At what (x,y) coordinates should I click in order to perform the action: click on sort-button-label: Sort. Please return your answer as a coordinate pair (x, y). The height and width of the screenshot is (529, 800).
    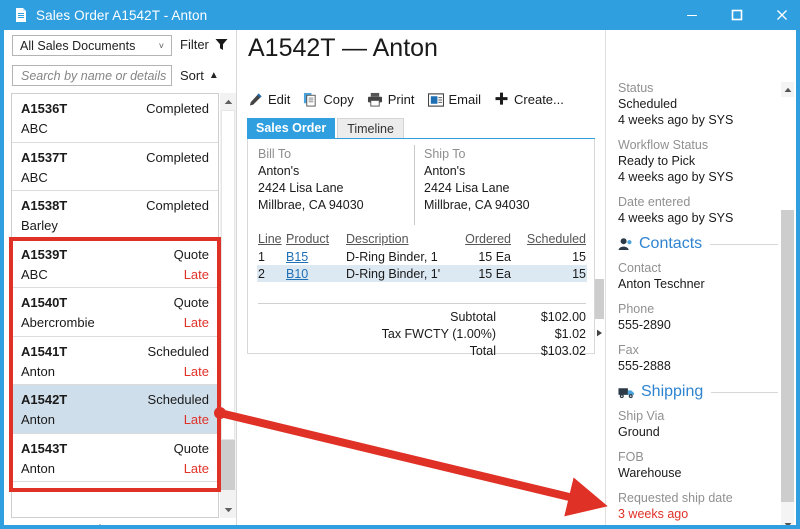
    Looking at the image, I should click on (192, 75).